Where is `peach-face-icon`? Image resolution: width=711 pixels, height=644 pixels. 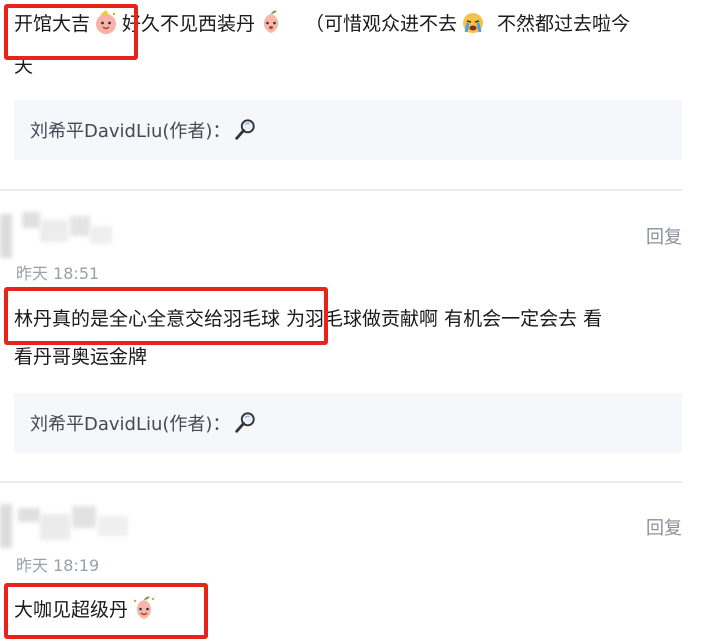 peach-face-icon is located at coordinates (271, 21).